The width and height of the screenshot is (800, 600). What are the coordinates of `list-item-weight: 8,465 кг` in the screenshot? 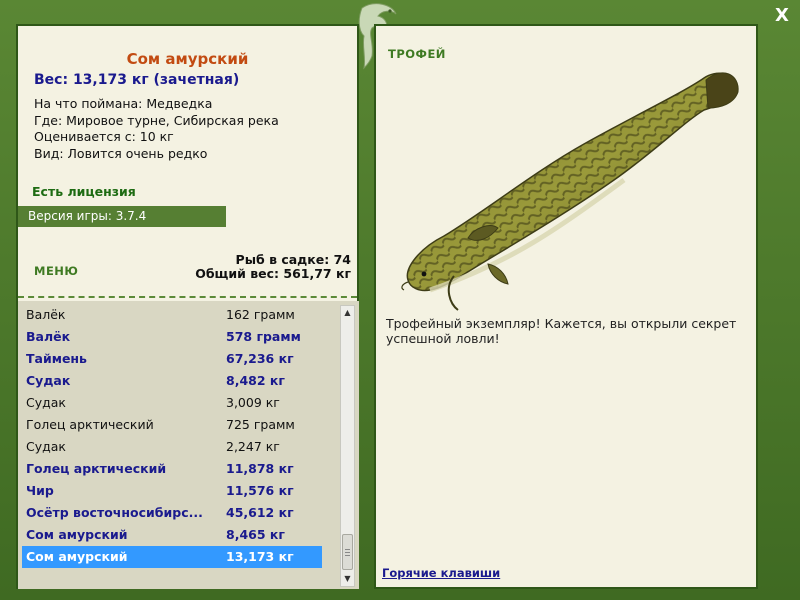 It's located at (255, 534).